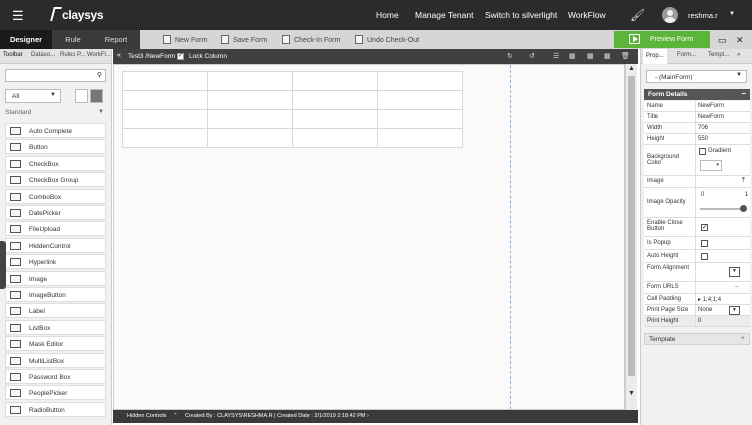 Image resolution: width=752 pixels, height=425 pixels. Describe the element at coordinates (18, 15) in the screenshot. I see `hamburger-menu-icon: ☰` at that location.